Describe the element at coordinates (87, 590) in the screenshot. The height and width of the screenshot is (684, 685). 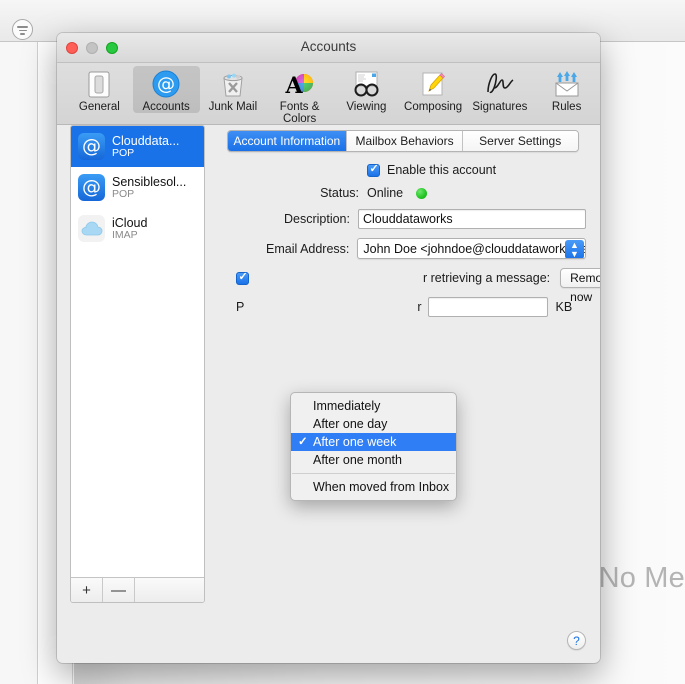
I see `add-account-button: +` at that location.